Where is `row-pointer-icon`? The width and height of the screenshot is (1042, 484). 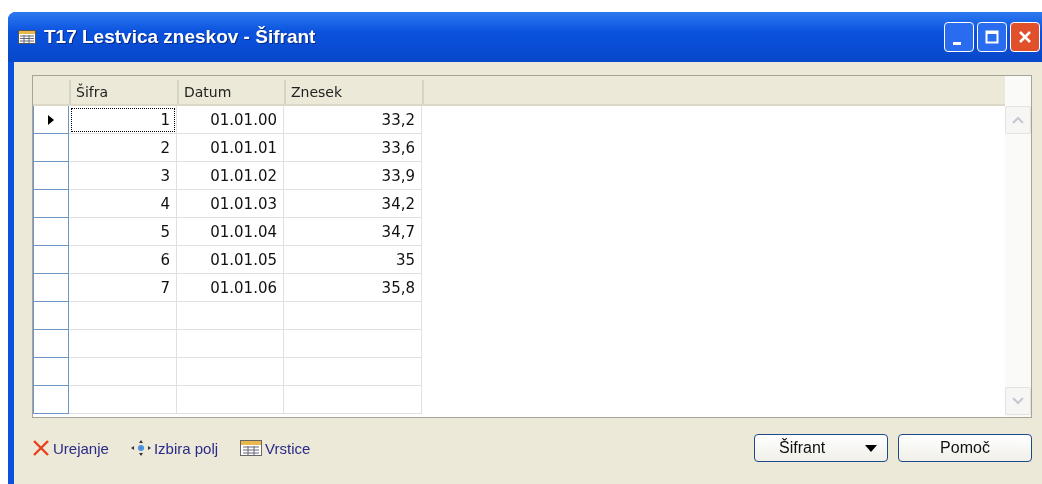
row-pointer-icon is located at coordinates (51, 119).